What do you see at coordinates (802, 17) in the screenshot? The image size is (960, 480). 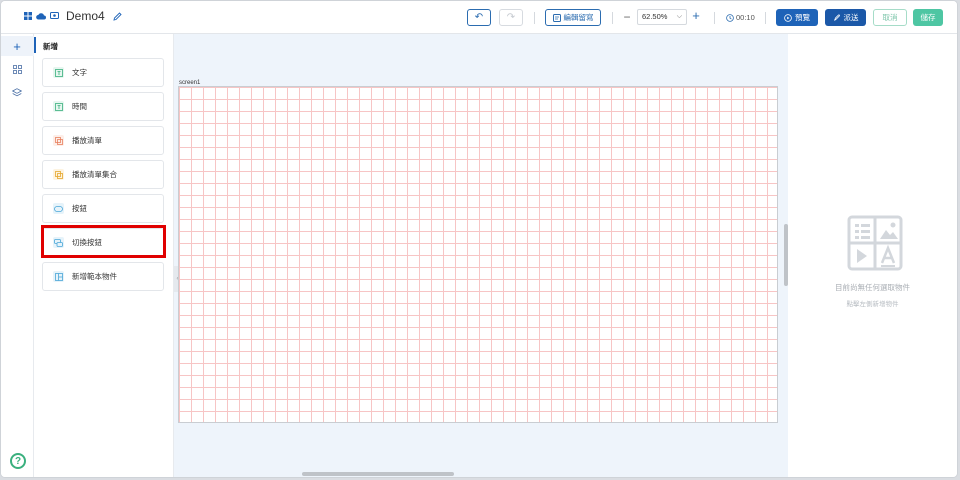 I see `preview-label: 預覽` at bounding box center [802, 17].